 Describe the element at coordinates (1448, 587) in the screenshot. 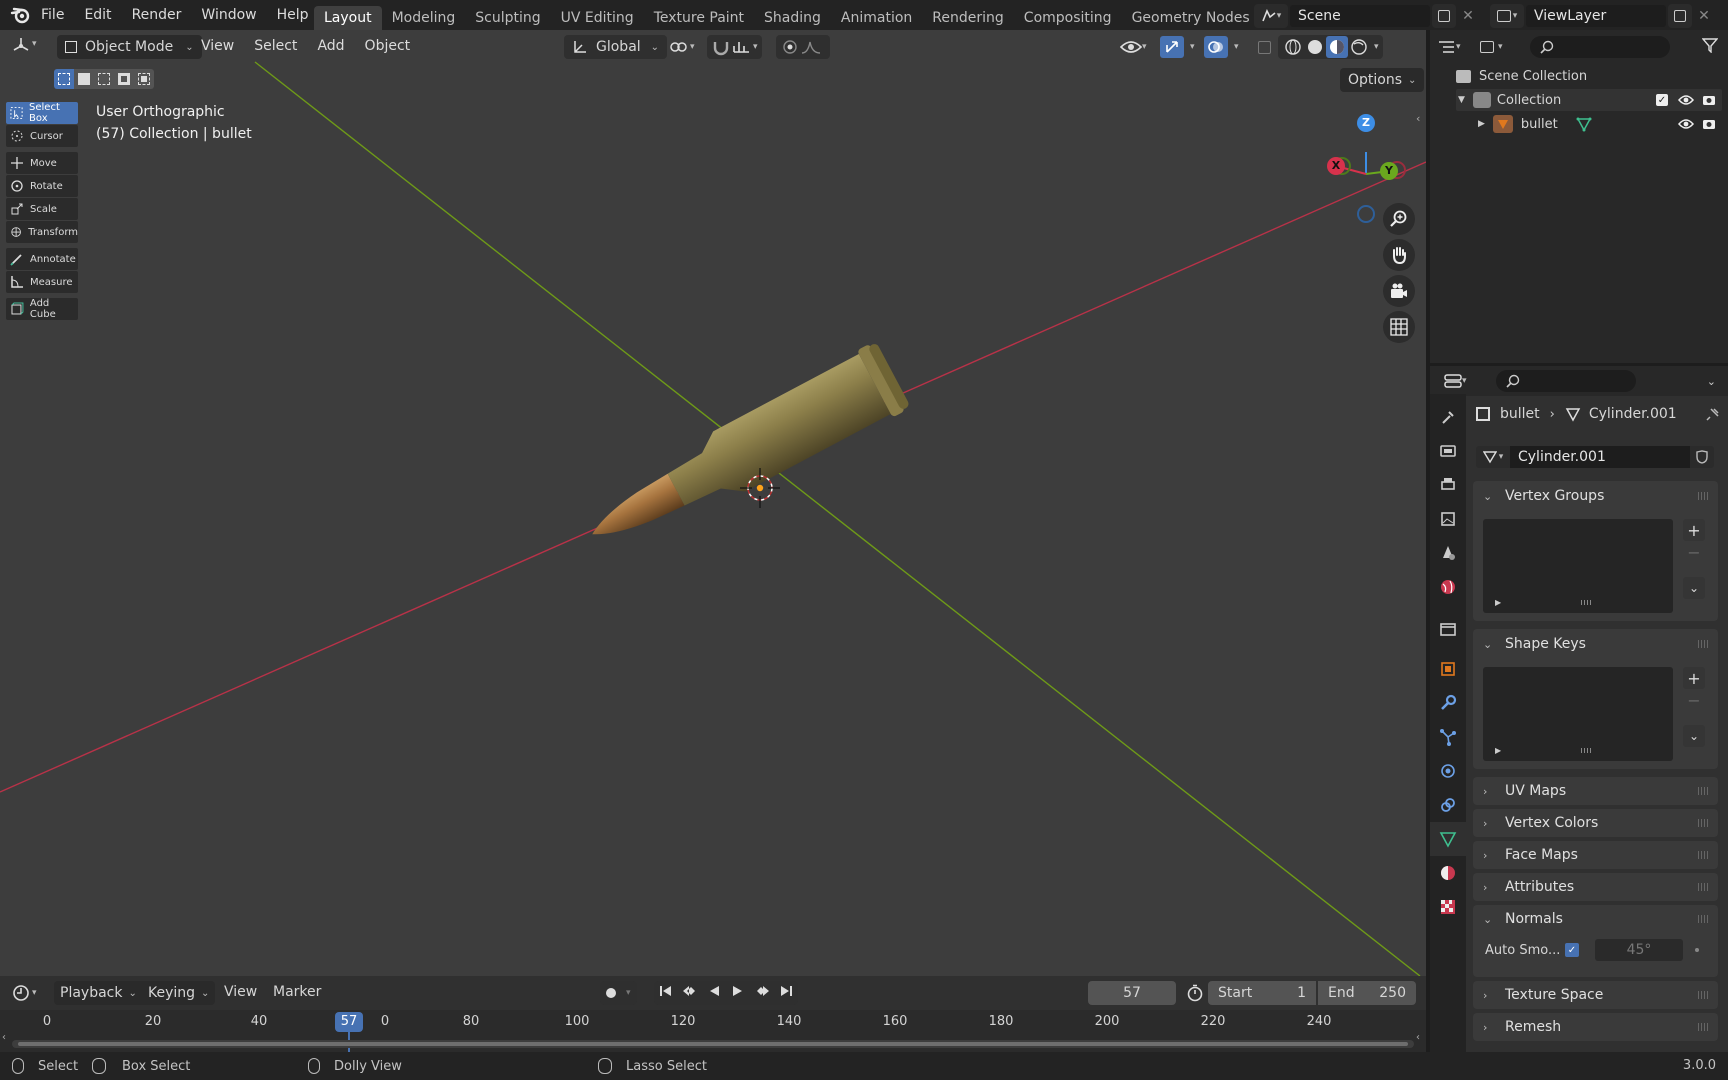

I see `tab-world` at that location.